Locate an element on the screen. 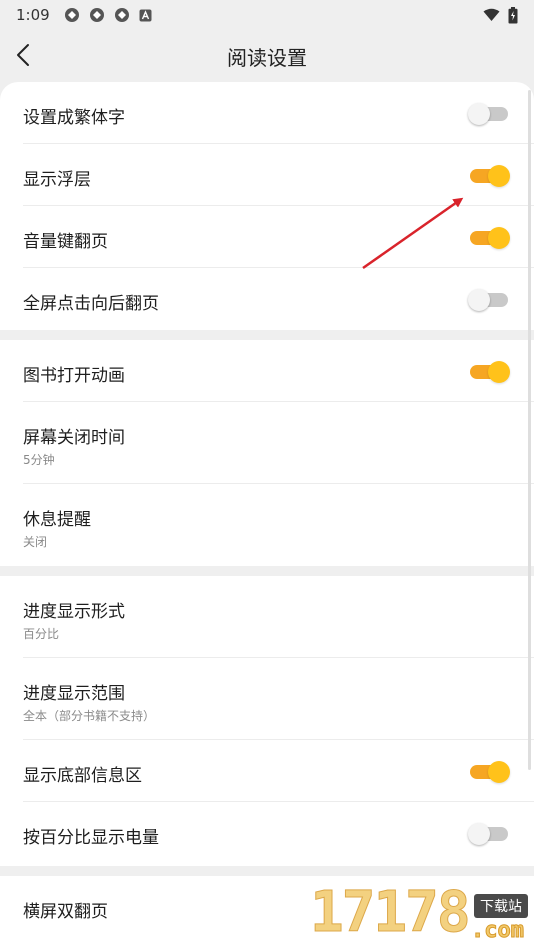  setting-row-traditional-chinese: 设置成繁体字 is located at coordinates (267, 113).